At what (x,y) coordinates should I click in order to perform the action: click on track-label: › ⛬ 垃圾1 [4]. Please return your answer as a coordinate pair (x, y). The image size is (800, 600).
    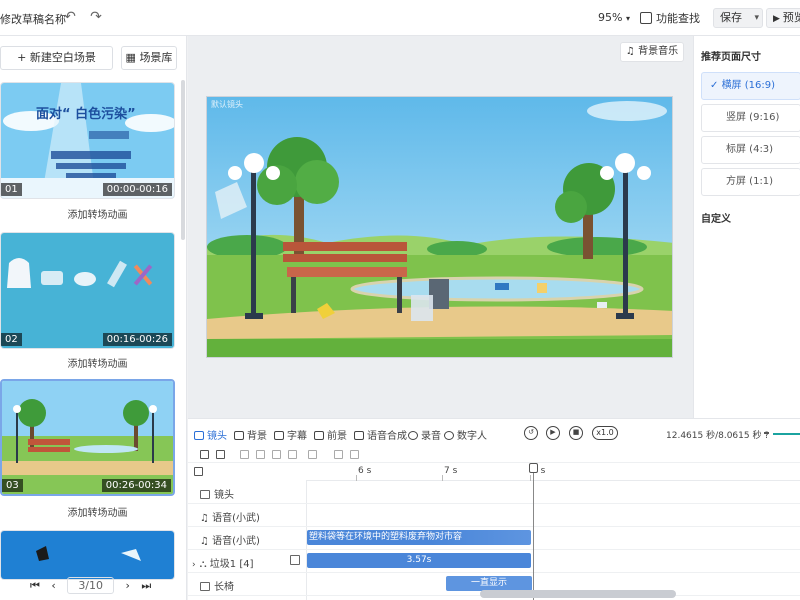
    Looking at the image, I should click on (223, 562).